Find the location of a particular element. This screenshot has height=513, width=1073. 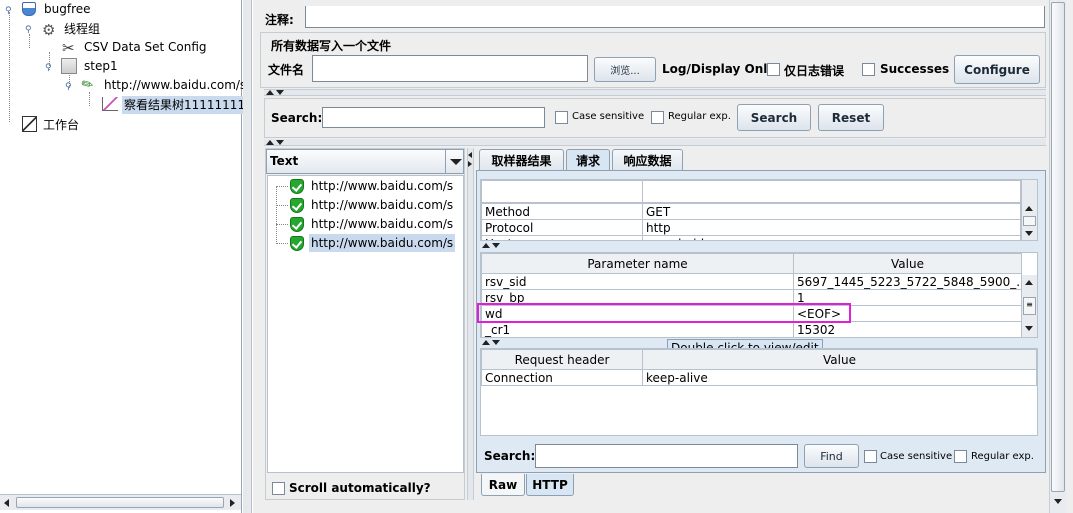

request-field-value: www.baidu.com is located at coordinates (831, 237).